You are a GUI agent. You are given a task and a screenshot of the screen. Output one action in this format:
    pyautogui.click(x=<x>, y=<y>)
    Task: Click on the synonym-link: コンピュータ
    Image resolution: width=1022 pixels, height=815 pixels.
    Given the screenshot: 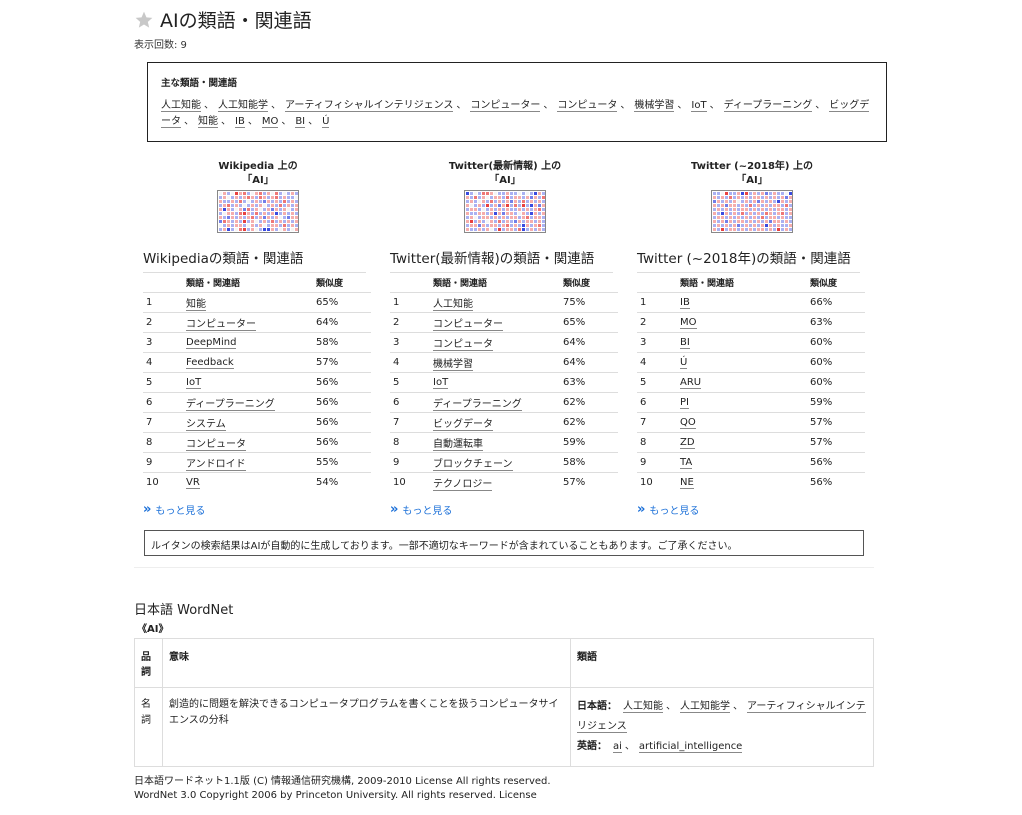 What is the action you would take?
    pyautogui.click(x=587, y=106)
    